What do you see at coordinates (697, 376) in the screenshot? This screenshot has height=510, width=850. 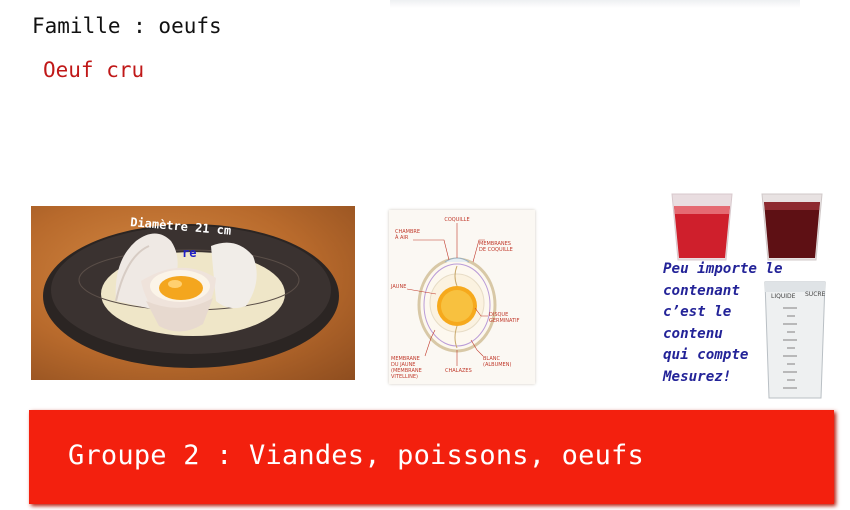 I see `message-line: Mesurez!` at bounding box center [697, 376].